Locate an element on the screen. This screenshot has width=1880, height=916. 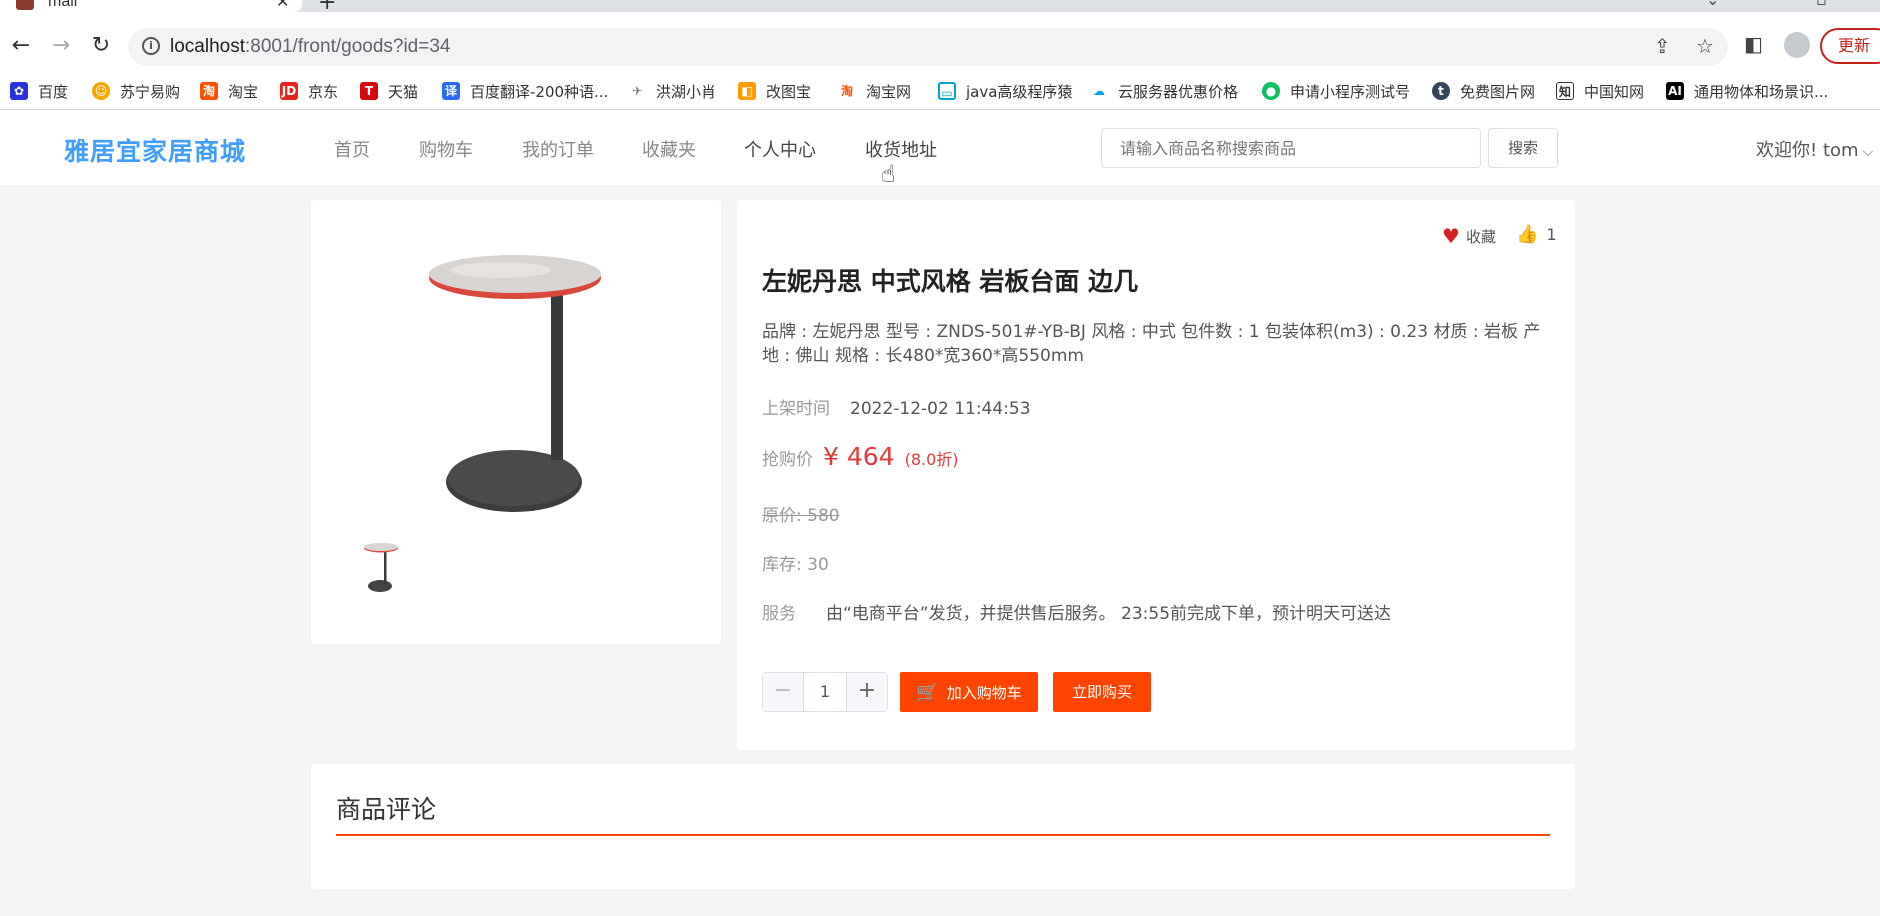
bookmark-item: ☁ 云服务器优惠价格 is located at coordinates (1164, 91).